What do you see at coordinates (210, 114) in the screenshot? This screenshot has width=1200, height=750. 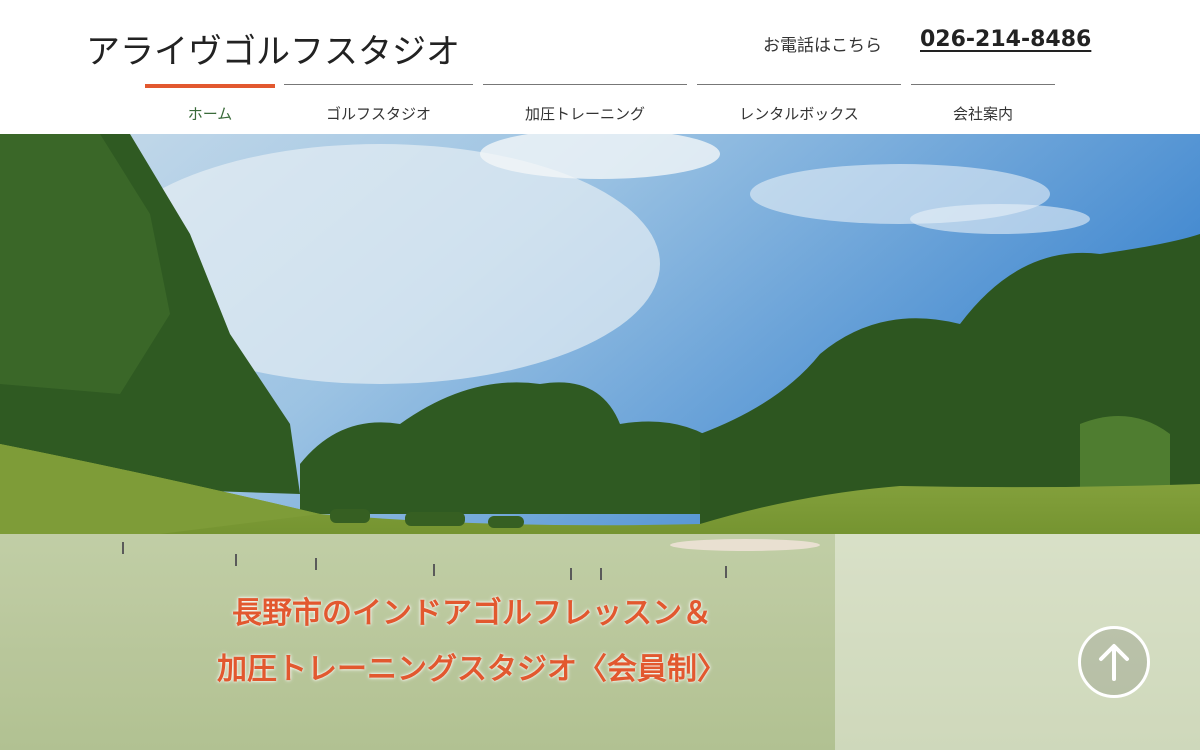 I see `nav-item-label: ホーム` at bounding box center [210, 114].